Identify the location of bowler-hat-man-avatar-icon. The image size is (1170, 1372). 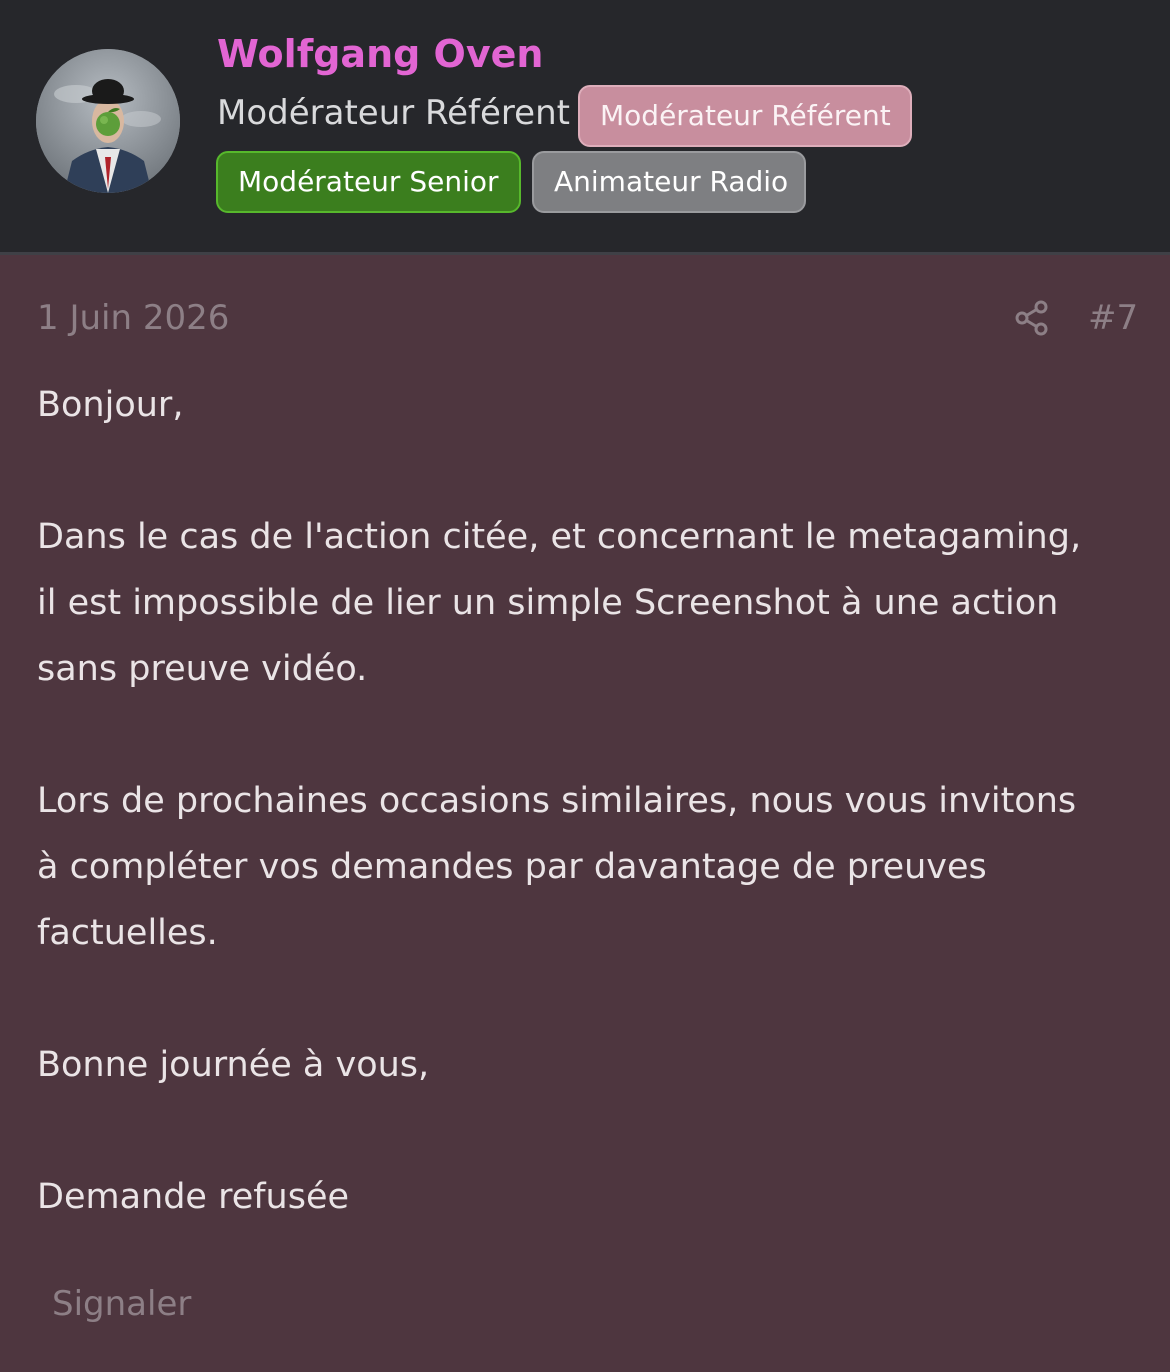
(108, 121).